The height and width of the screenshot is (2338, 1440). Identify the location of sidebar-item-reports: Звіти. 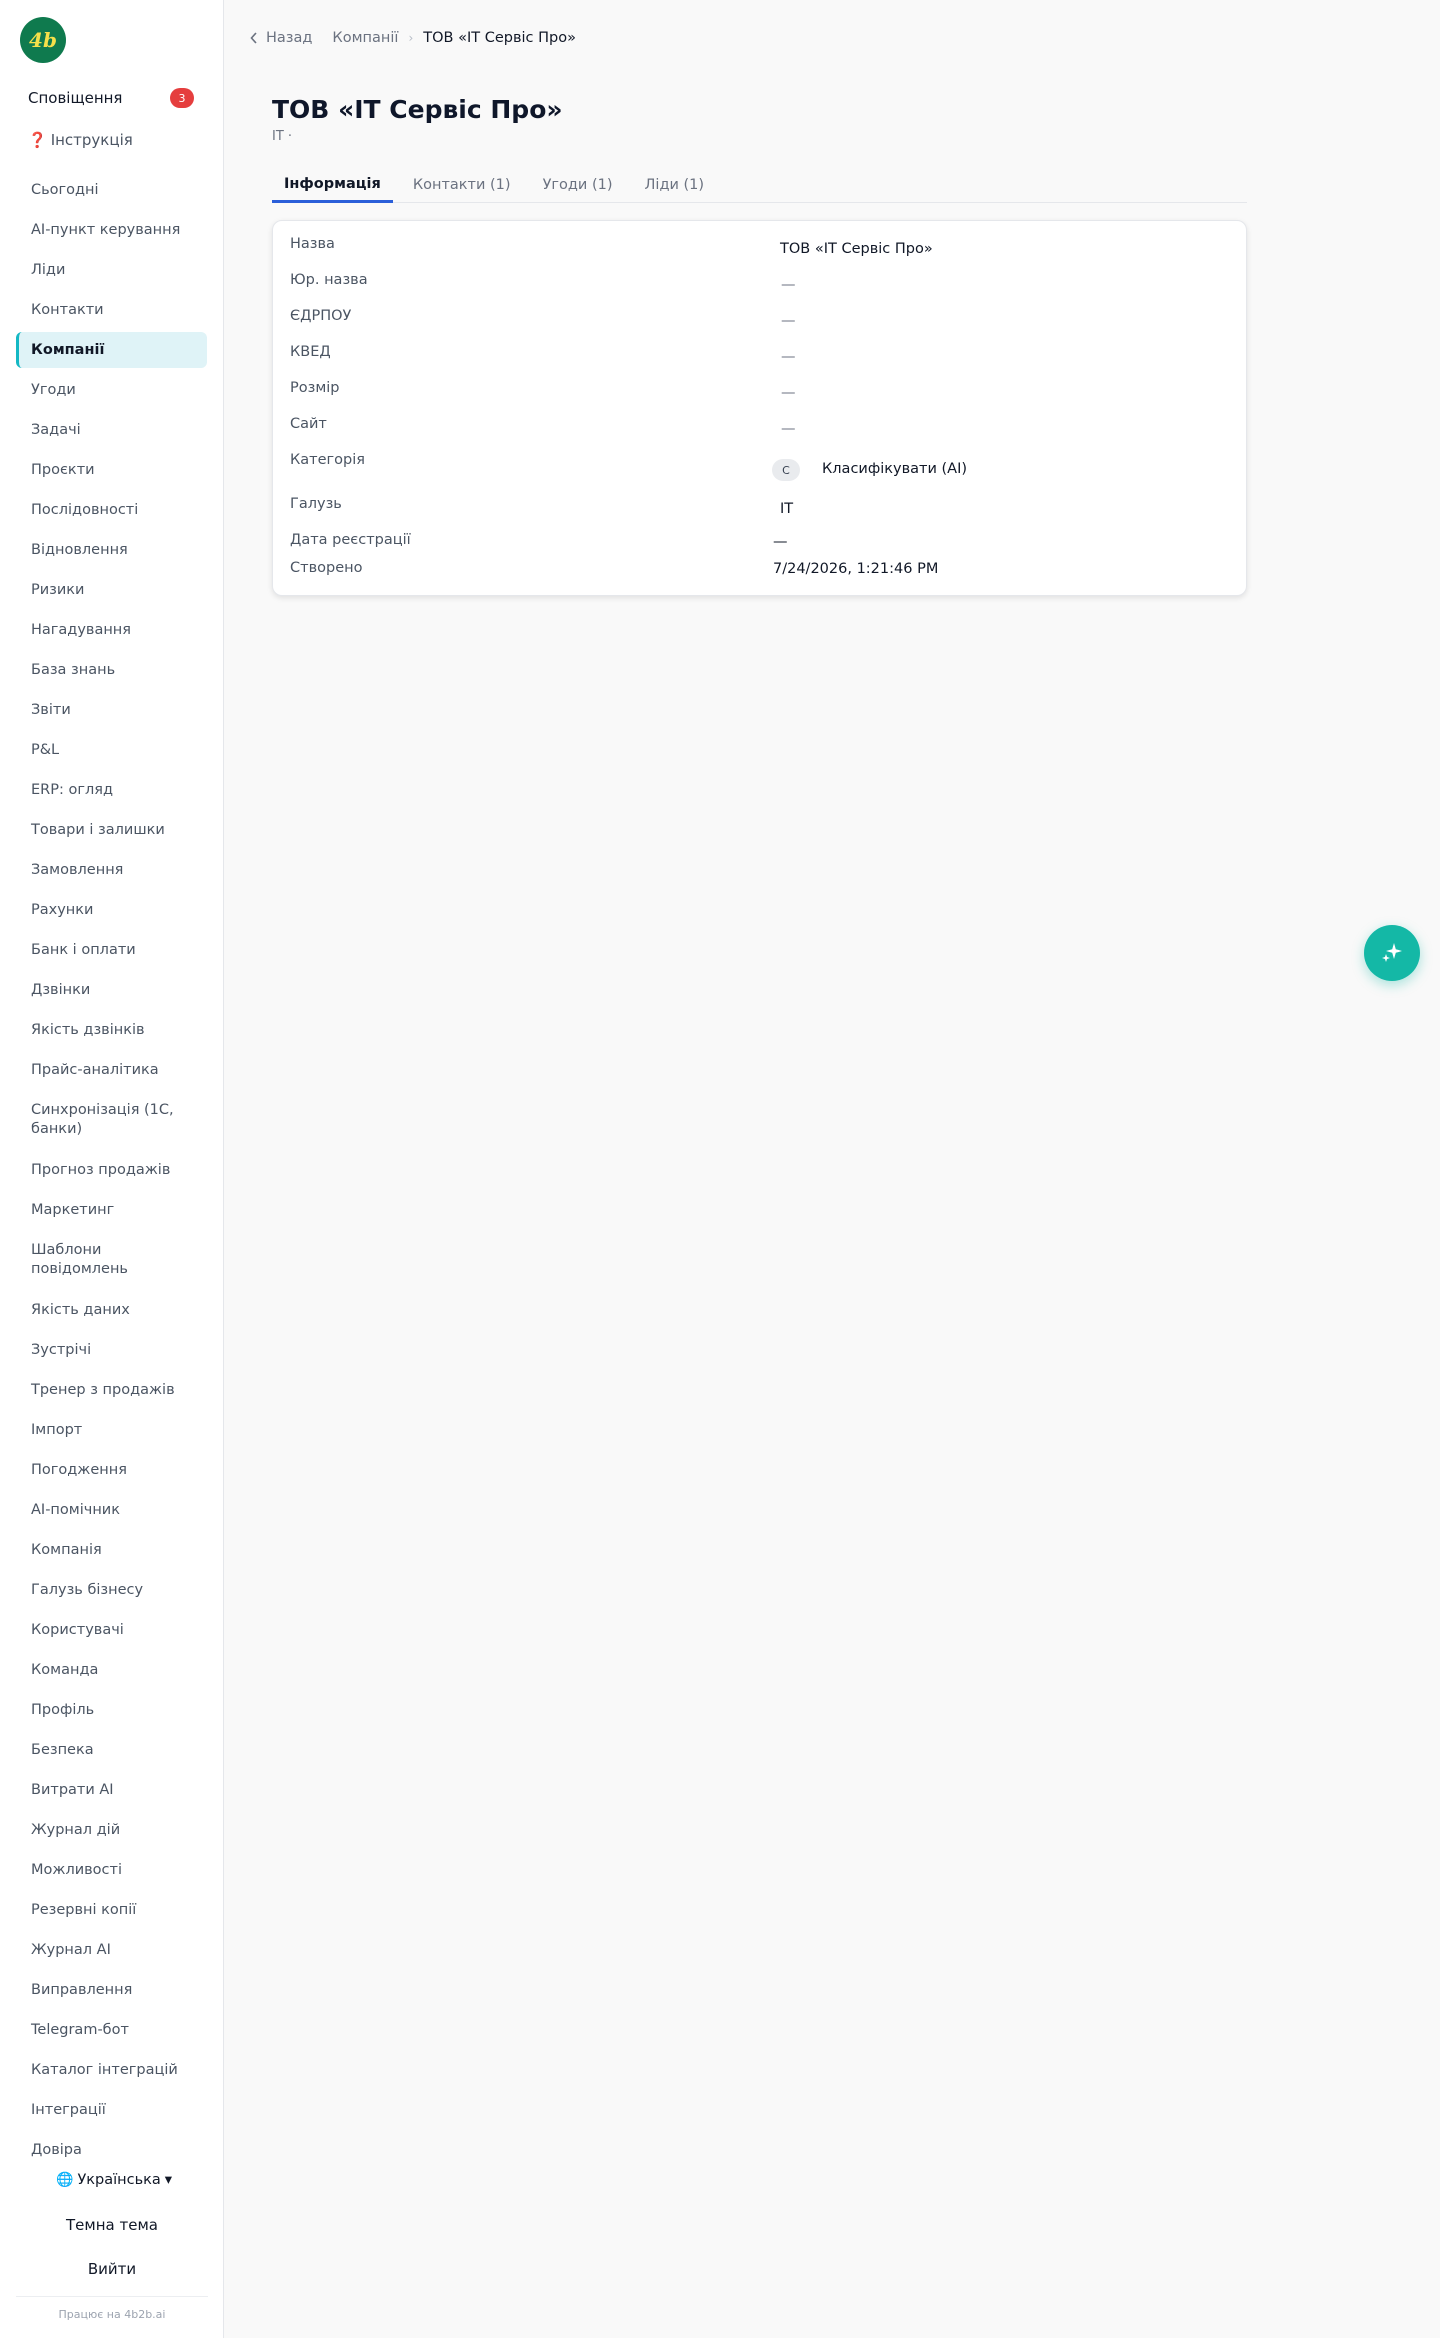
(111, 710).